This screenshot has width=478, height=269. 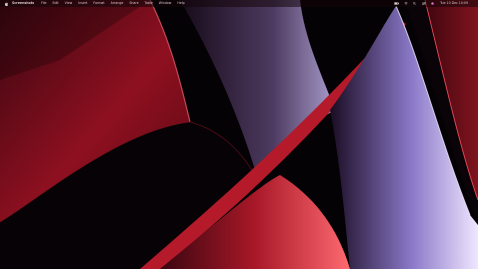 I want to click on menu-bar-clock: Tue 10 Dec 10:09, so click(x=454, y=3).